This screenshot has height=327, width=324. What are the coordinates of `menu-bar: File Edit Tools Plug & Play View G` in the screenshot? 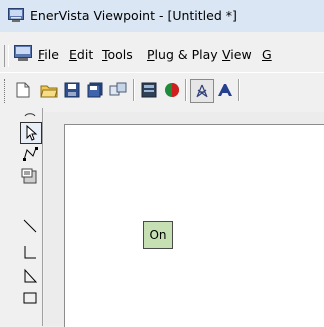 It's located at (162, 52).